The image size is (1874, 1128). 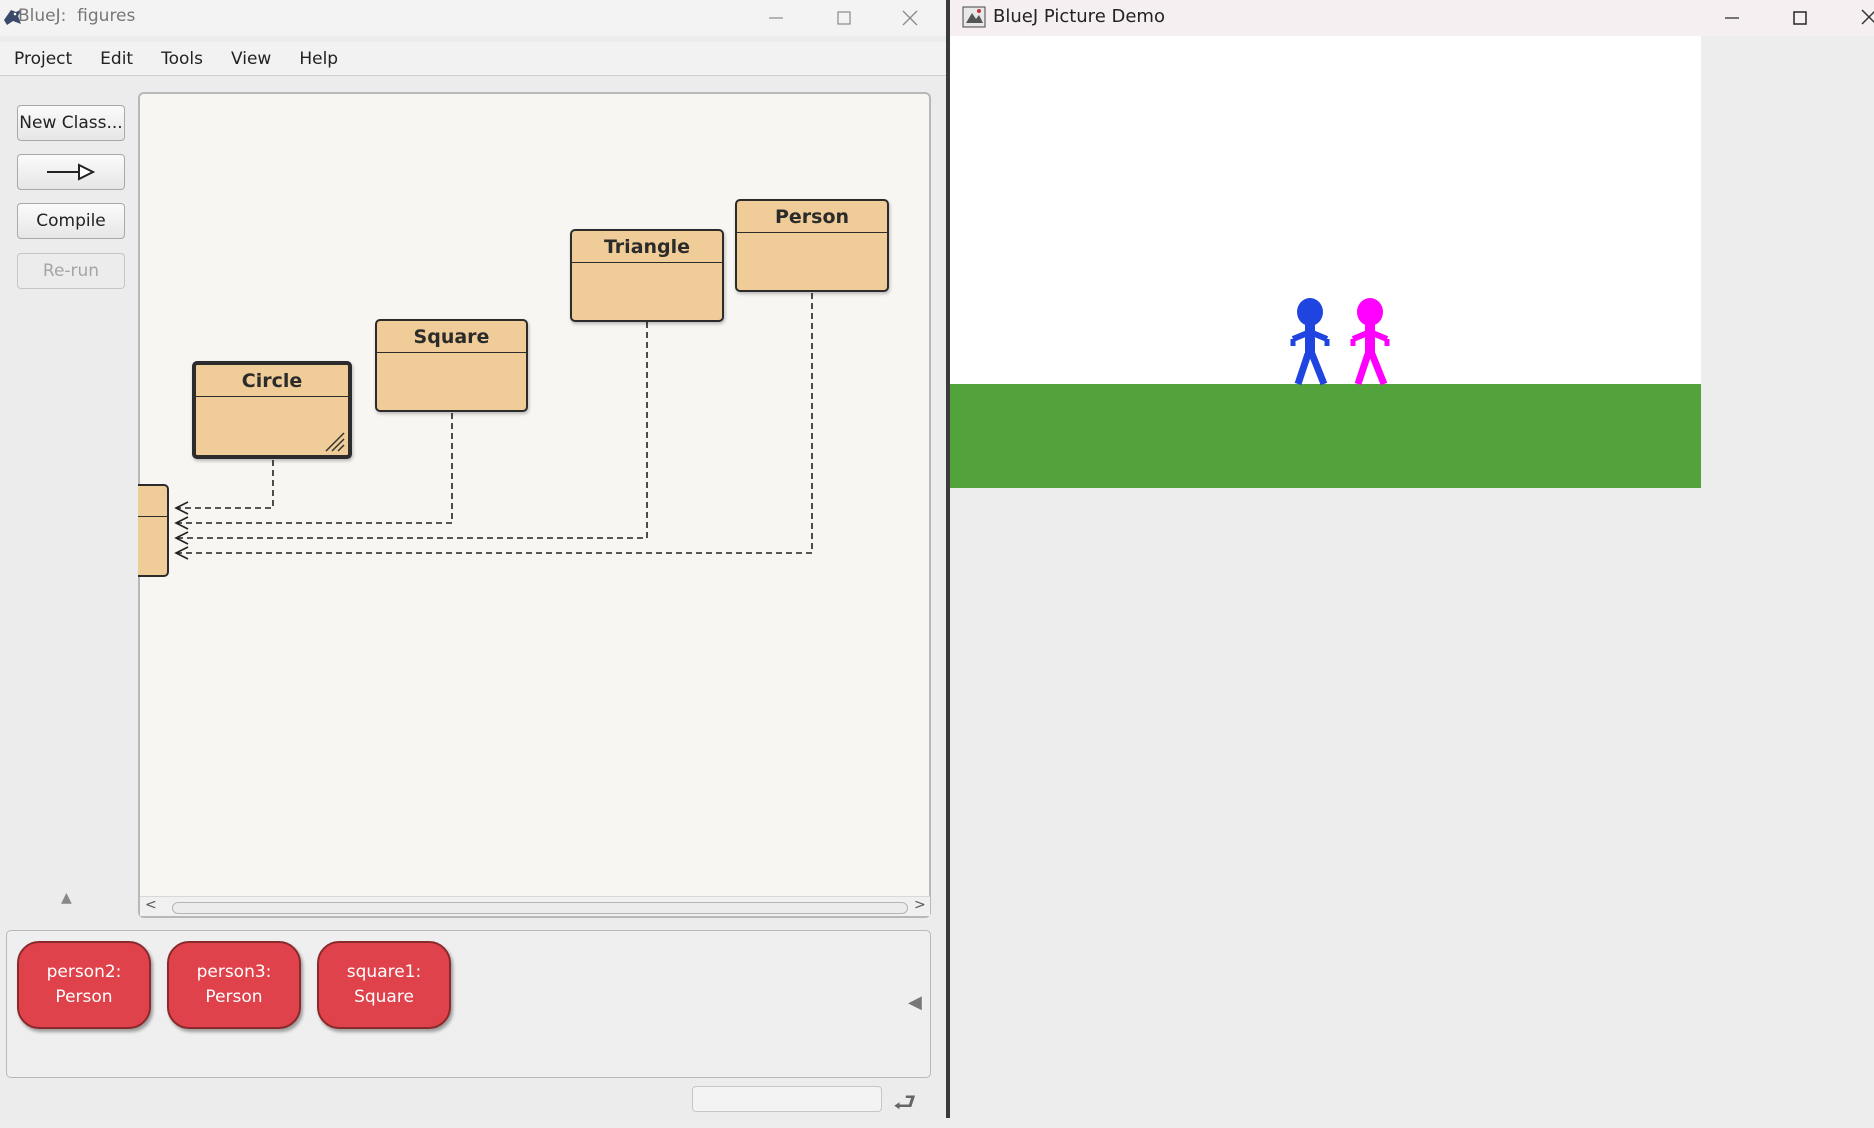 What do you see at coordinates (647, 247) in the screenshot?
I see `class-triangle-name: Triangle` at bounding box center [647, 247].